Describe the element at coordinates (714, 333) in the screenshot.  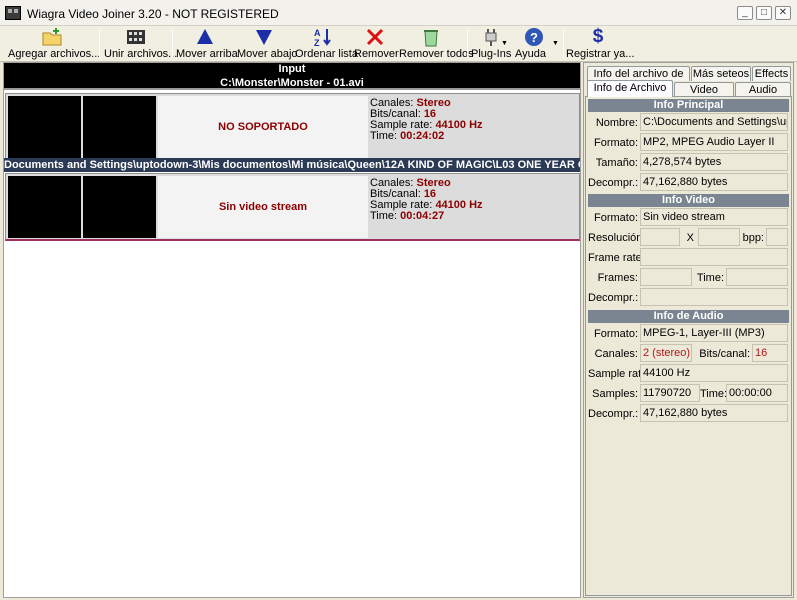
I see `audio-formato-field: MPEG-1, Layer-III (MP3)` at that location.